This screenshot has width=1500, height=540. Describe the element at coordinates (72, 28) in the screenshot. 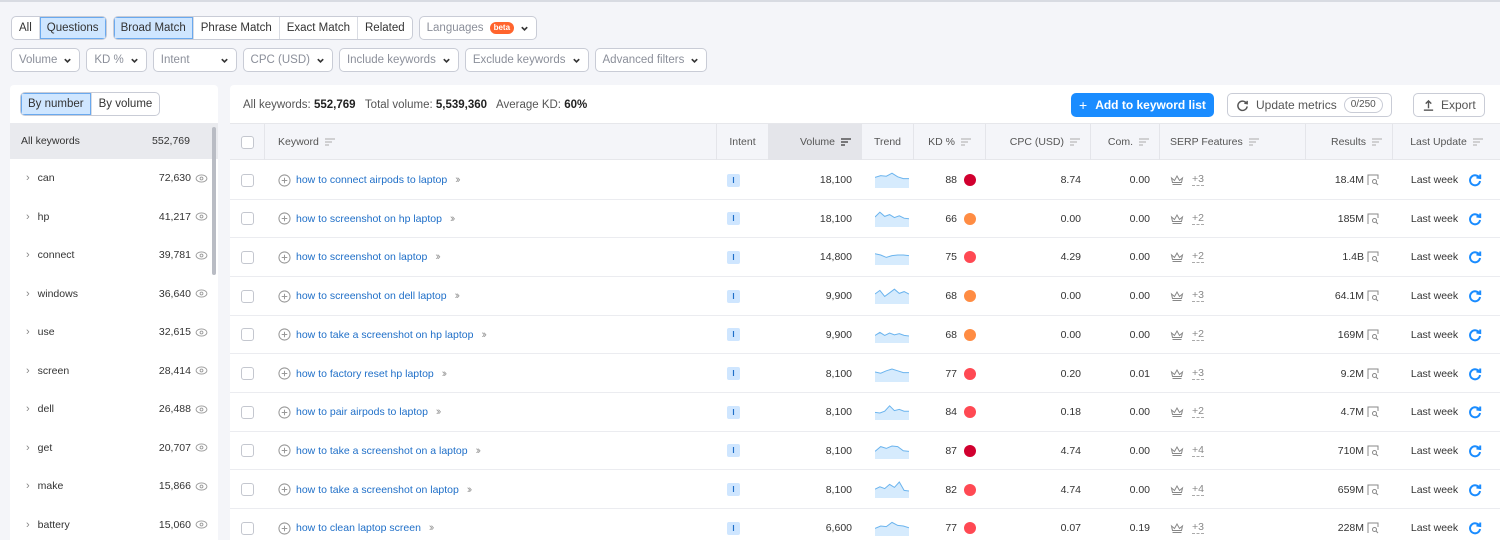

I see `tab-questions: Questions` at that location.